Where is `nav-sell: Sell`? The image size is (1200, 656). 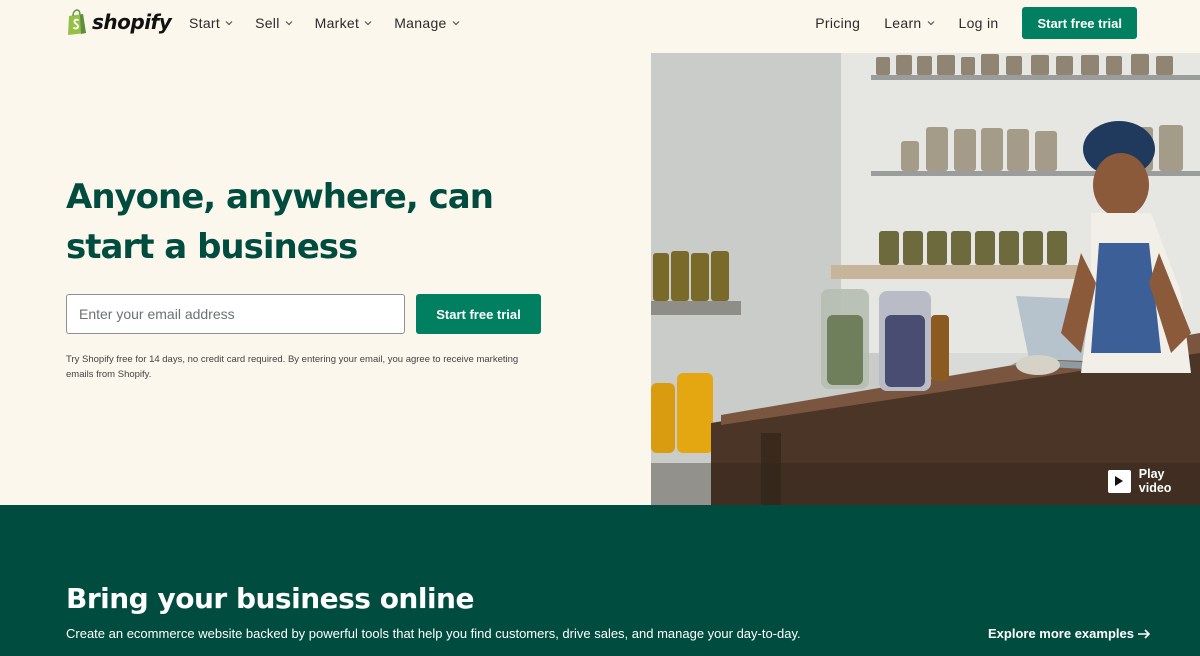
nav-sell: Sell is located at coordinates (274, 23).